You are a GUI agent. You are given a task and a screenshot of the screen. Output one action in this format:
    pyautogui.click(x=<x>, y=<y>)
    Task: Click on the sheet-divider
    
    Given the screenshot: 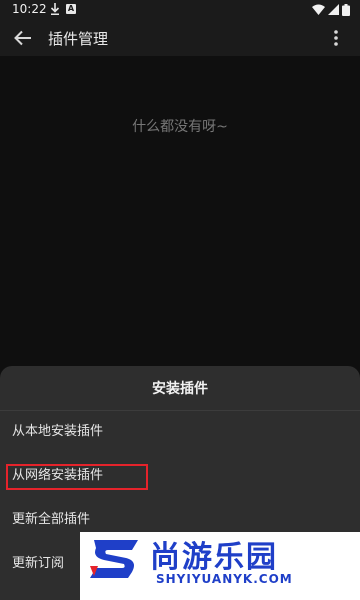 What is the action you would take?
    pyautogui.click(x=180, y=410)
    